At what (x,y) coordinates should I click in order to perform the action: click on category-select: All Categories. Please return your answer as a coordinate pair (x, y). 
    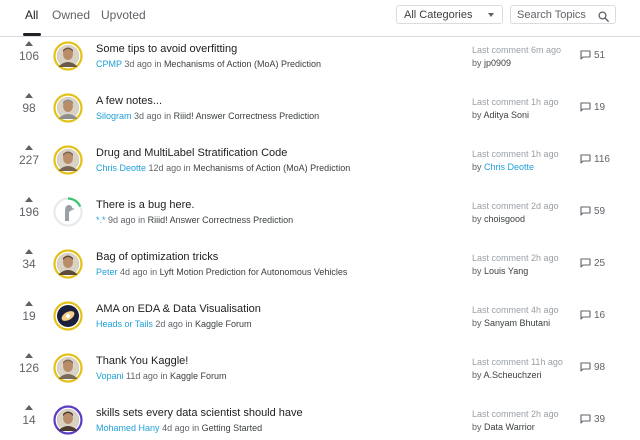
    Looking at the image, I should click on (449, 14).